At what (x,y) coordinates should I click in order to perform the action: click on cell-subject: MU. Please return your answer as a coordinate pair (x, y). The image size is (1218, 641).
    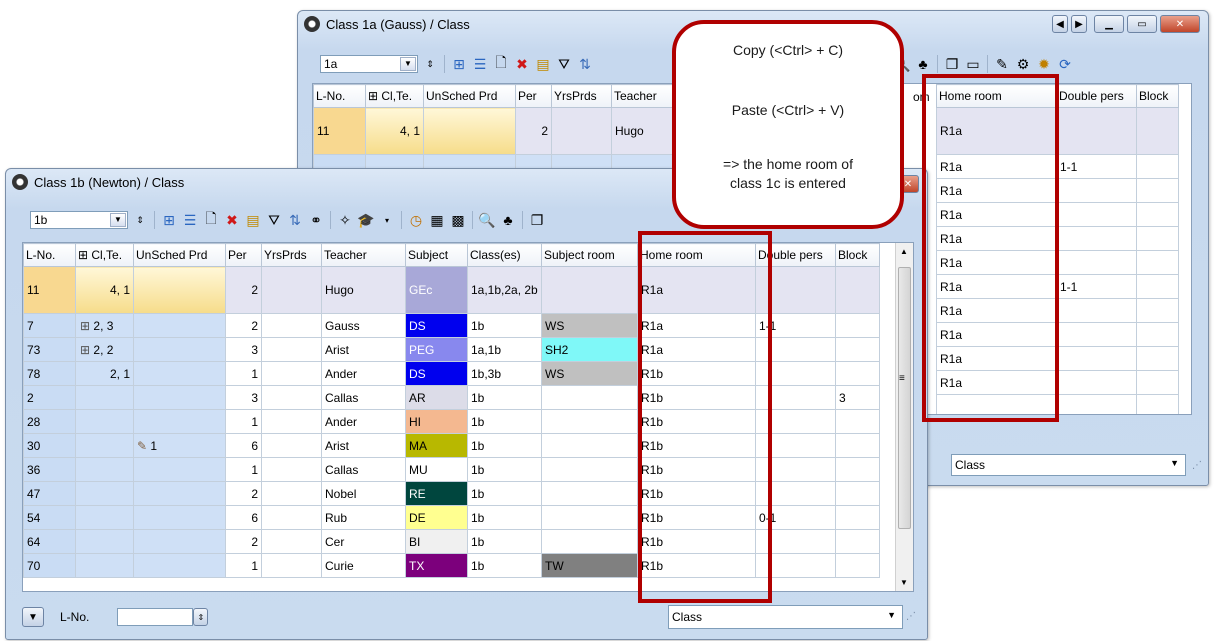
    Looking at the image, I should click on (436, 469).